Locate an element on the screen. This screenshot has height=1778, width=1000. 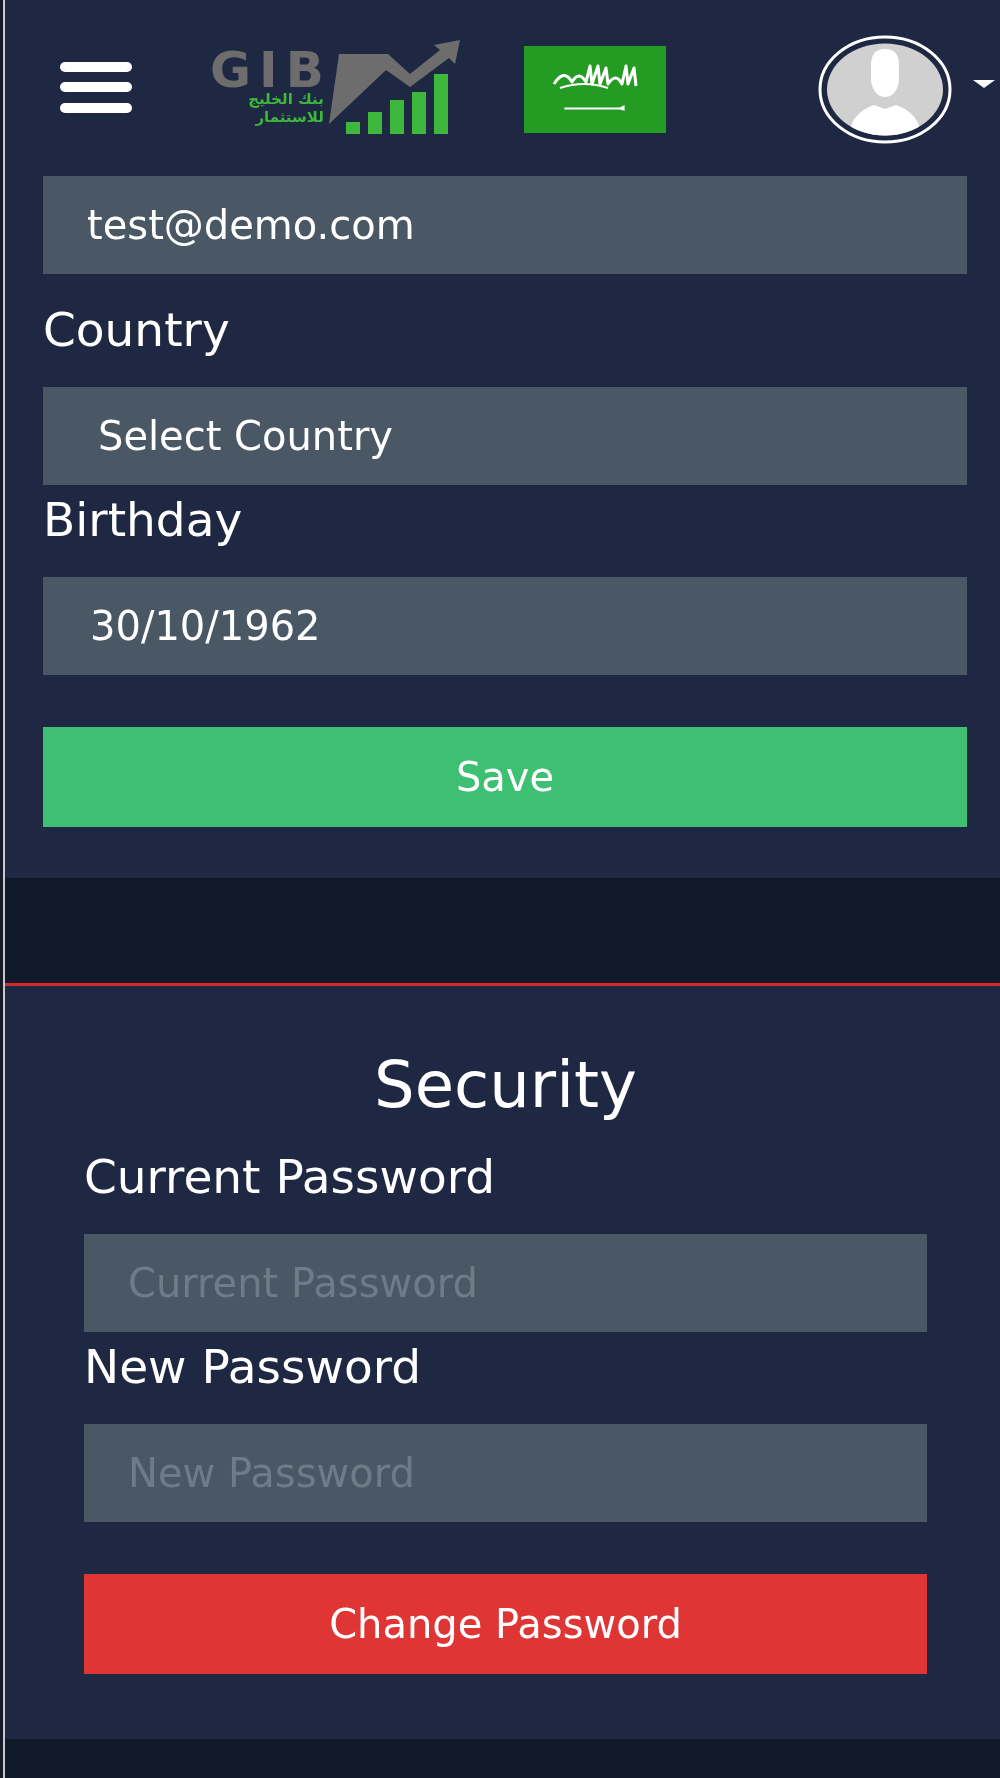
field-label: Country is located at coordinates (137, 330).